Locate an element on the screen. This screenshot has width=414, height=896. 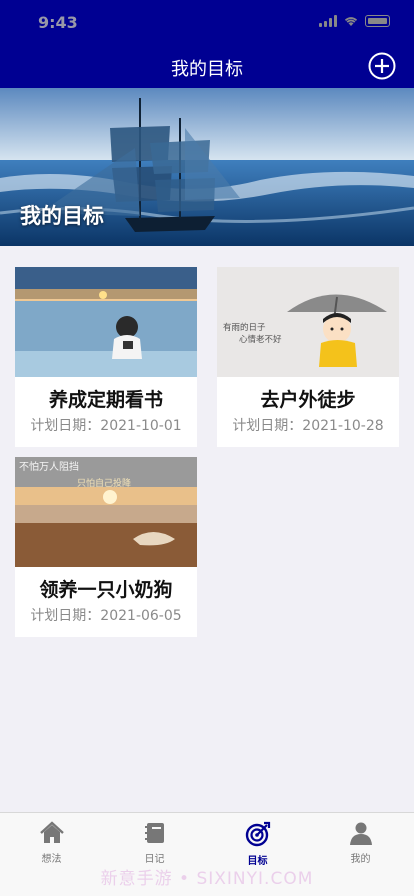
image-caption-line2: 只怕自己投降 is located at coordinates (104, 483).